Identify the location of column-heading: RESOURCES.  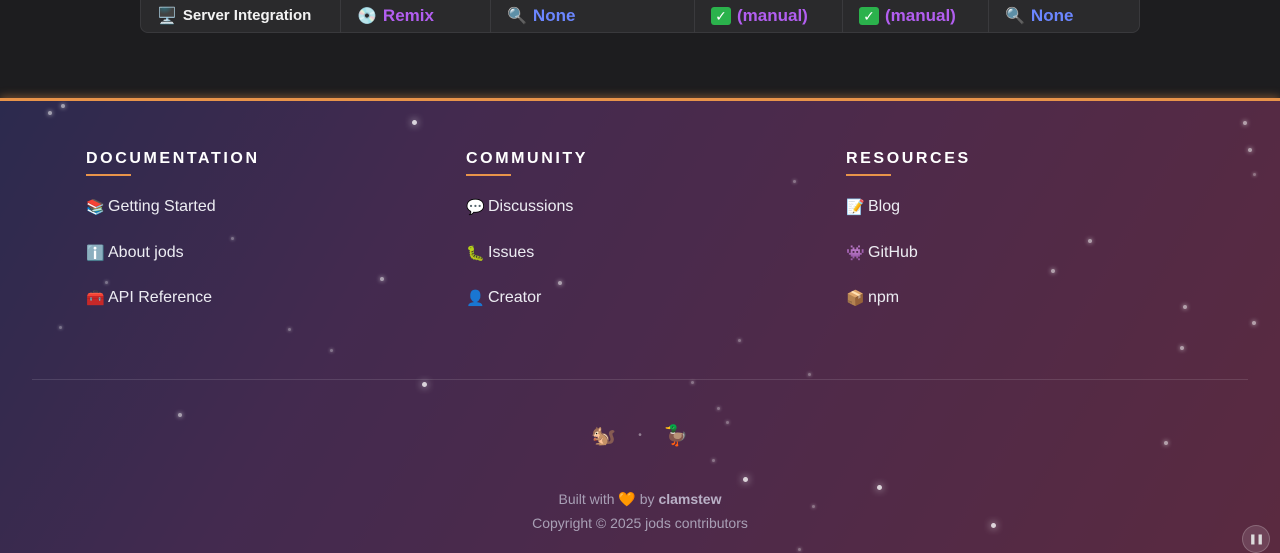
(908, 158).